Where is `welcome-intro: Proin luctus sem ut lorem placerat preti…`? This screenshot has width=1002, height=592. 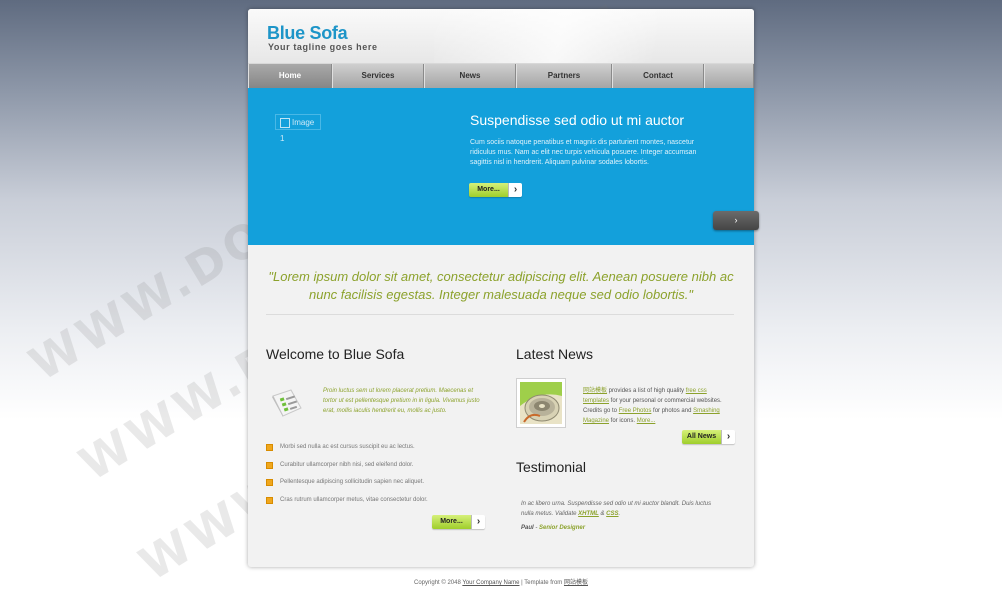 welcome-intro: Proin luctus sem ut lorem placerat preti… is located at coordinates (401, 401).